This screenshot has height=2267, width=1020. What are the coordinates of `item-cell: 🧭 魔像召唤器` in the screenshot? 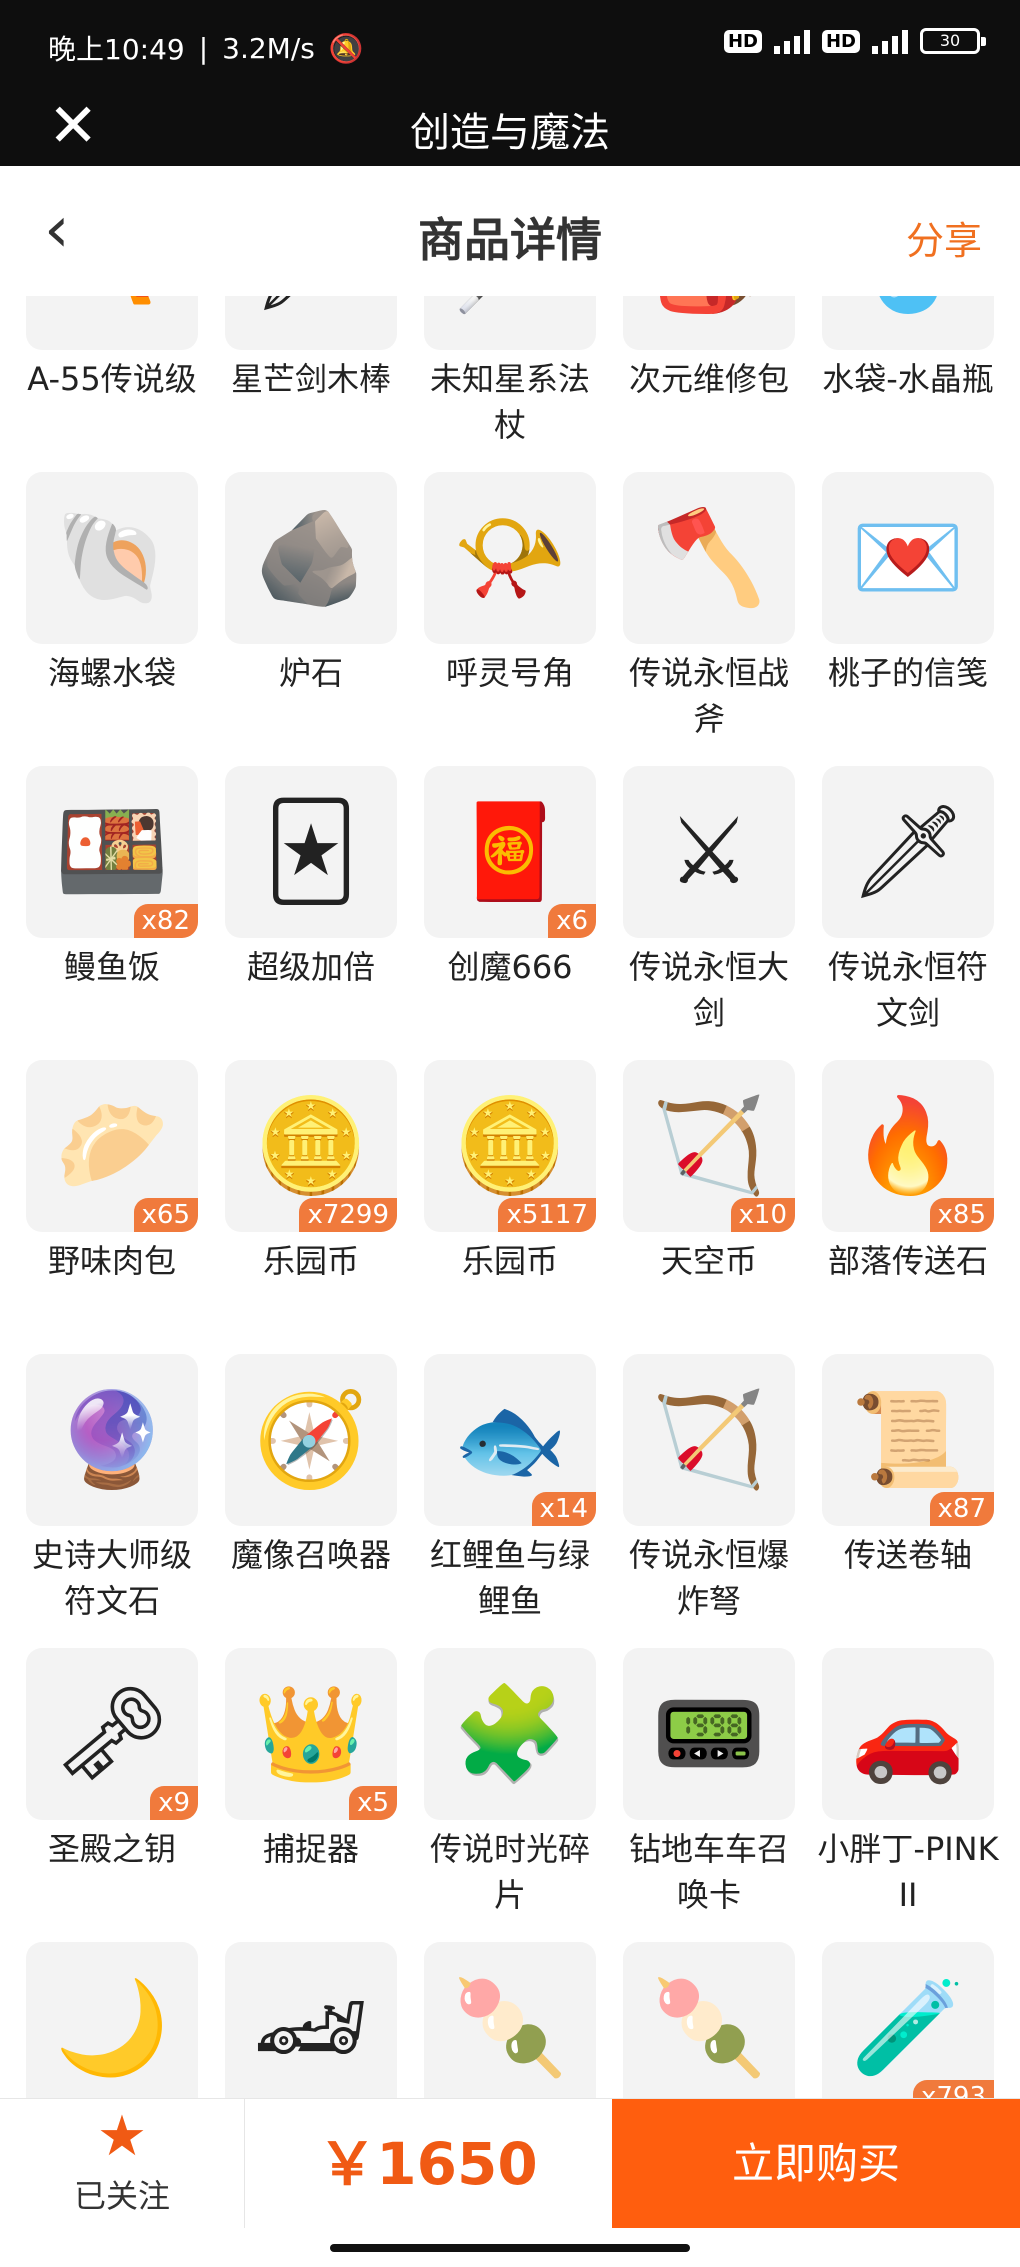 It's located at (311, 1501).